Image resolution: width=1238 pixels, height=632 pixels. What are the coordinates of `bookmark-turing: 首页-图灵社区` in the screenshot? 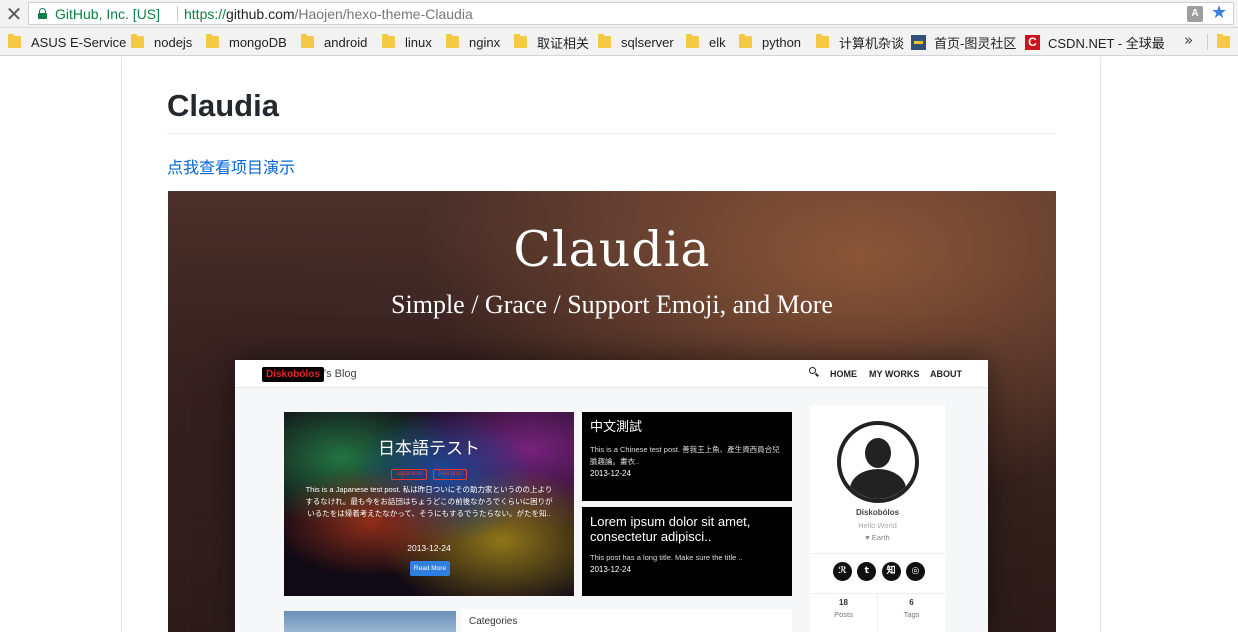 It's located at (963, 42).